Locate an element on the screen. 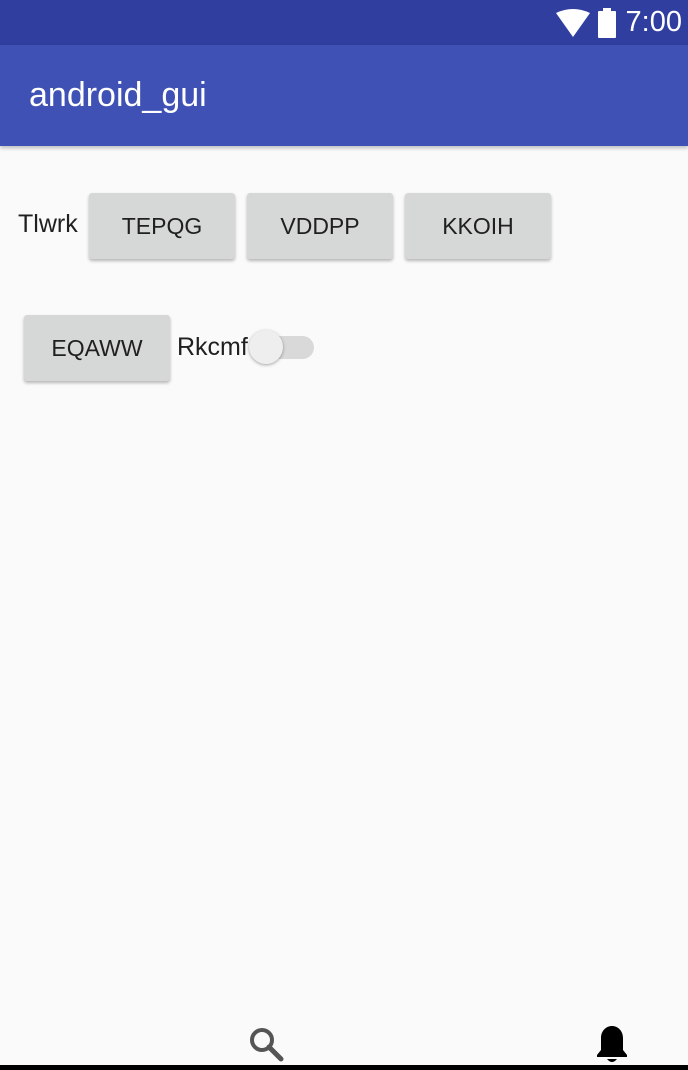  bottom-nav is located at coordinates (344, 1038).